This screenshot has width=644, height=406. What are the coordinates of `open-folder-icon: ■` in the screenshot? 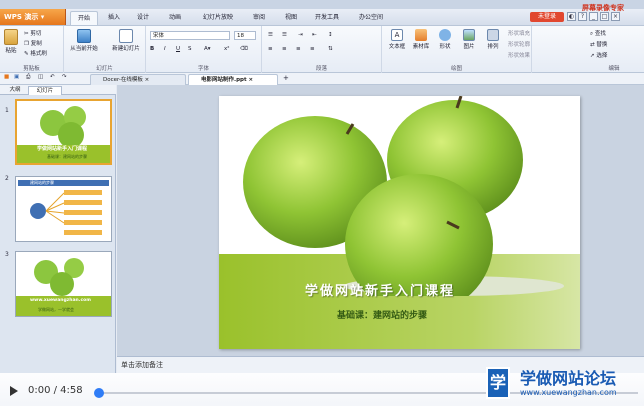 It's located at (6, 77).